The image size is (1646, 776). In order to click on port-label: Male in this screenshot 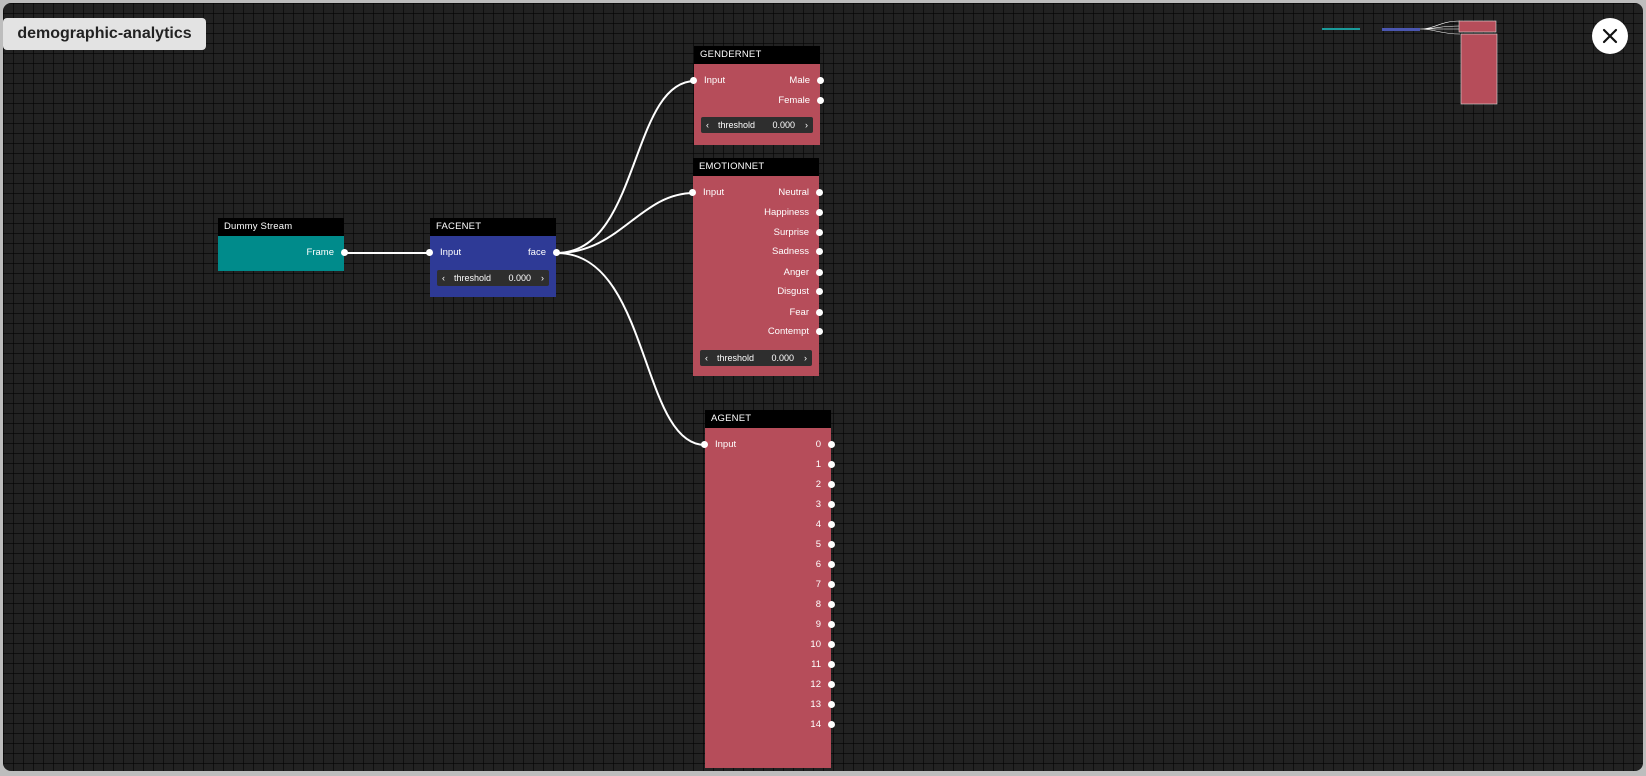, I will do `click(799, 80)`.